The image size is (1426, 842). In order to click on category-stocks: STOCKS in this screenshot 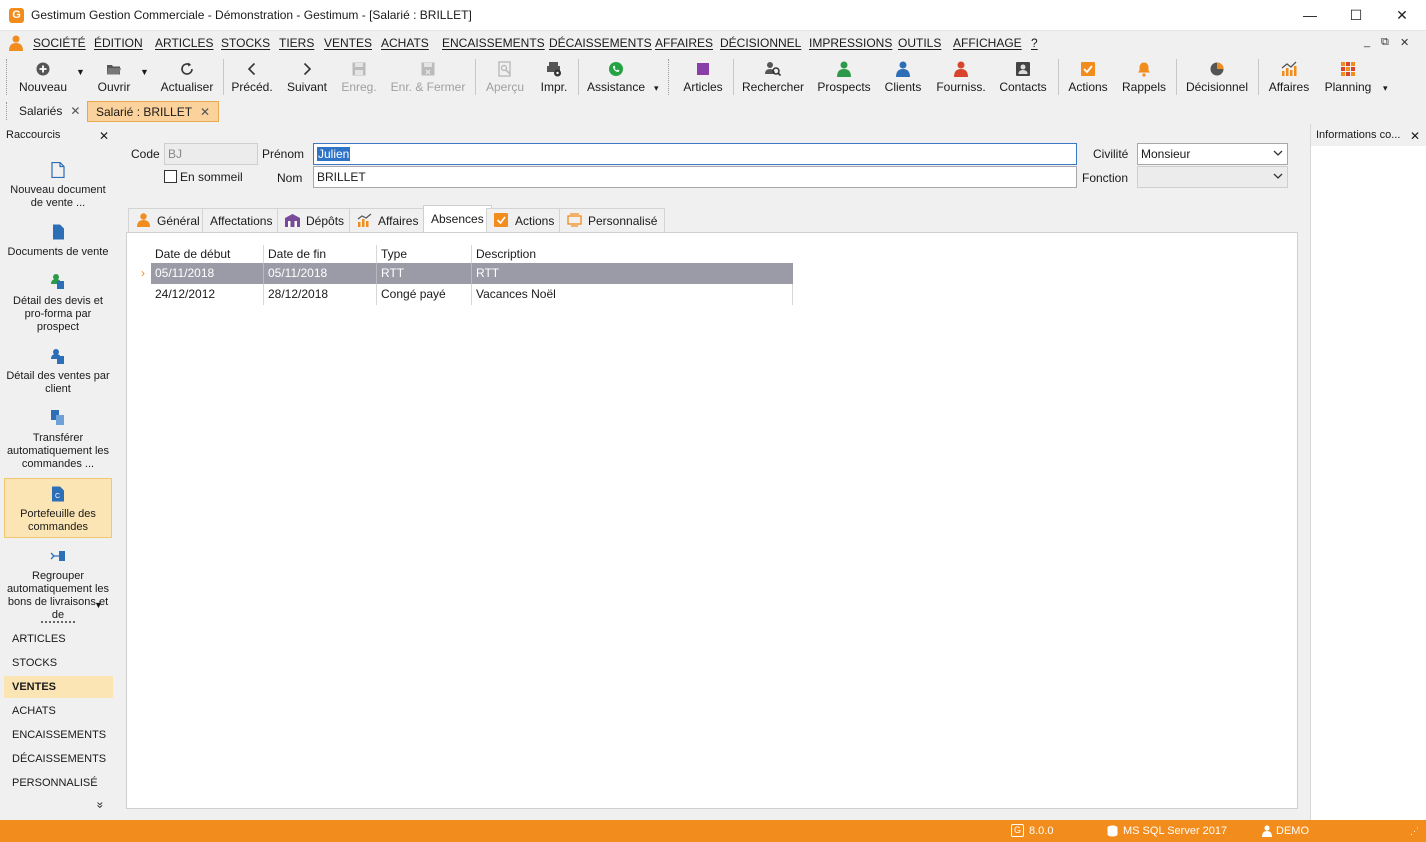, I will do `click(58, 663)`.